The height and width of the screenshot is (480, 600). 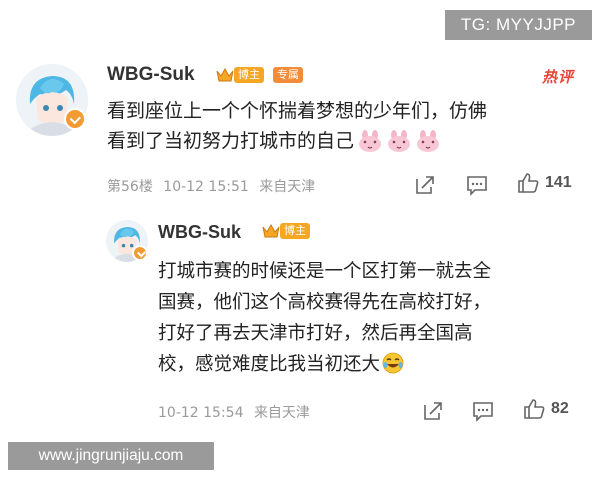 I want to click on like-button: 82, so click(x=546, y=409).